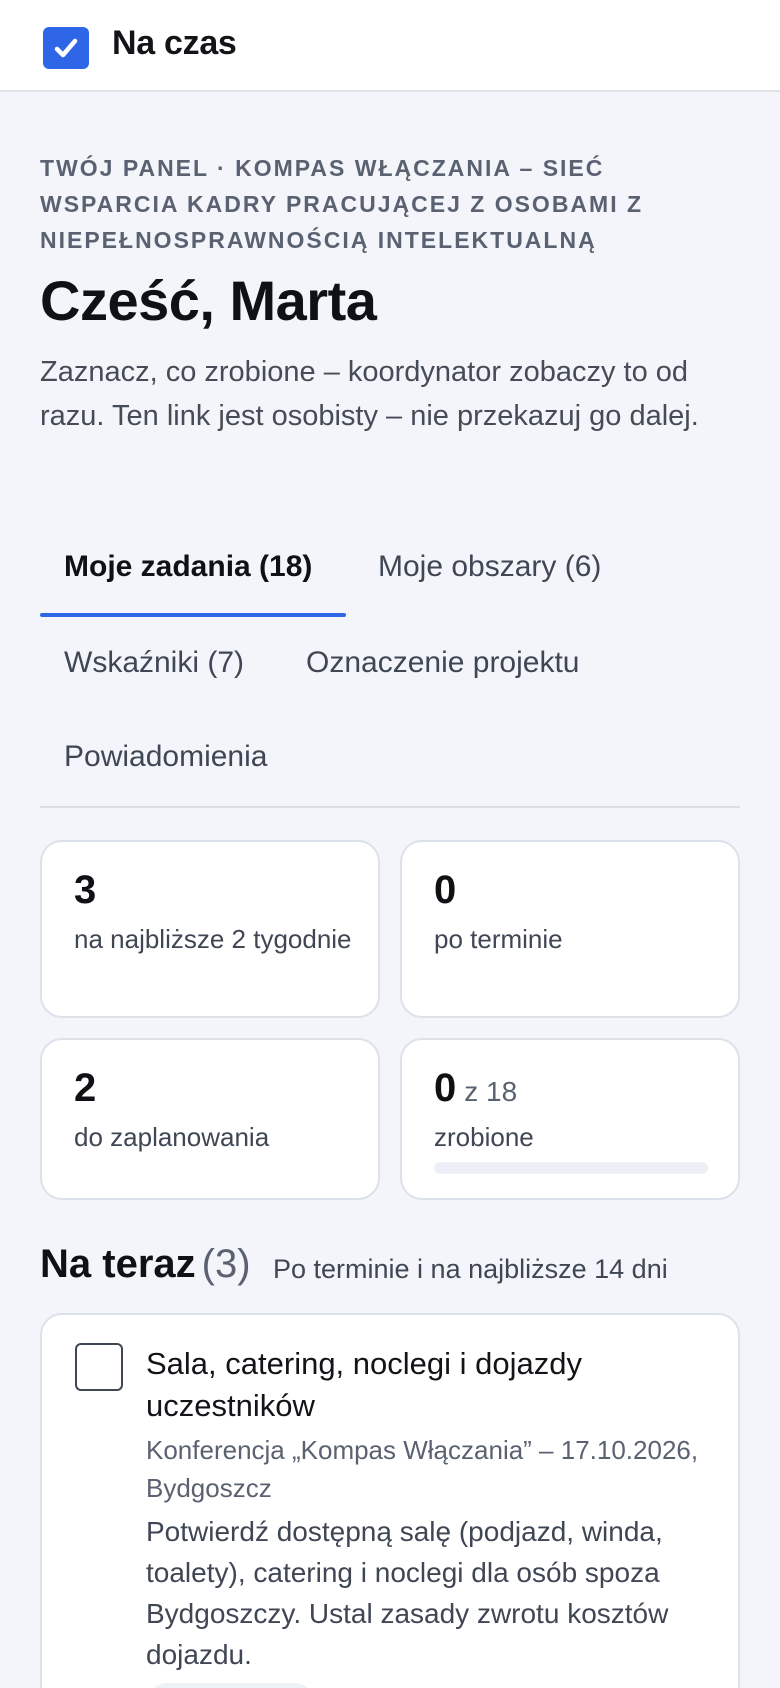 This screenshot has height=1688, width=780. Describe the element at coordinates (85, 890) in the screenshot. I see `stat-value: 3` at that location.